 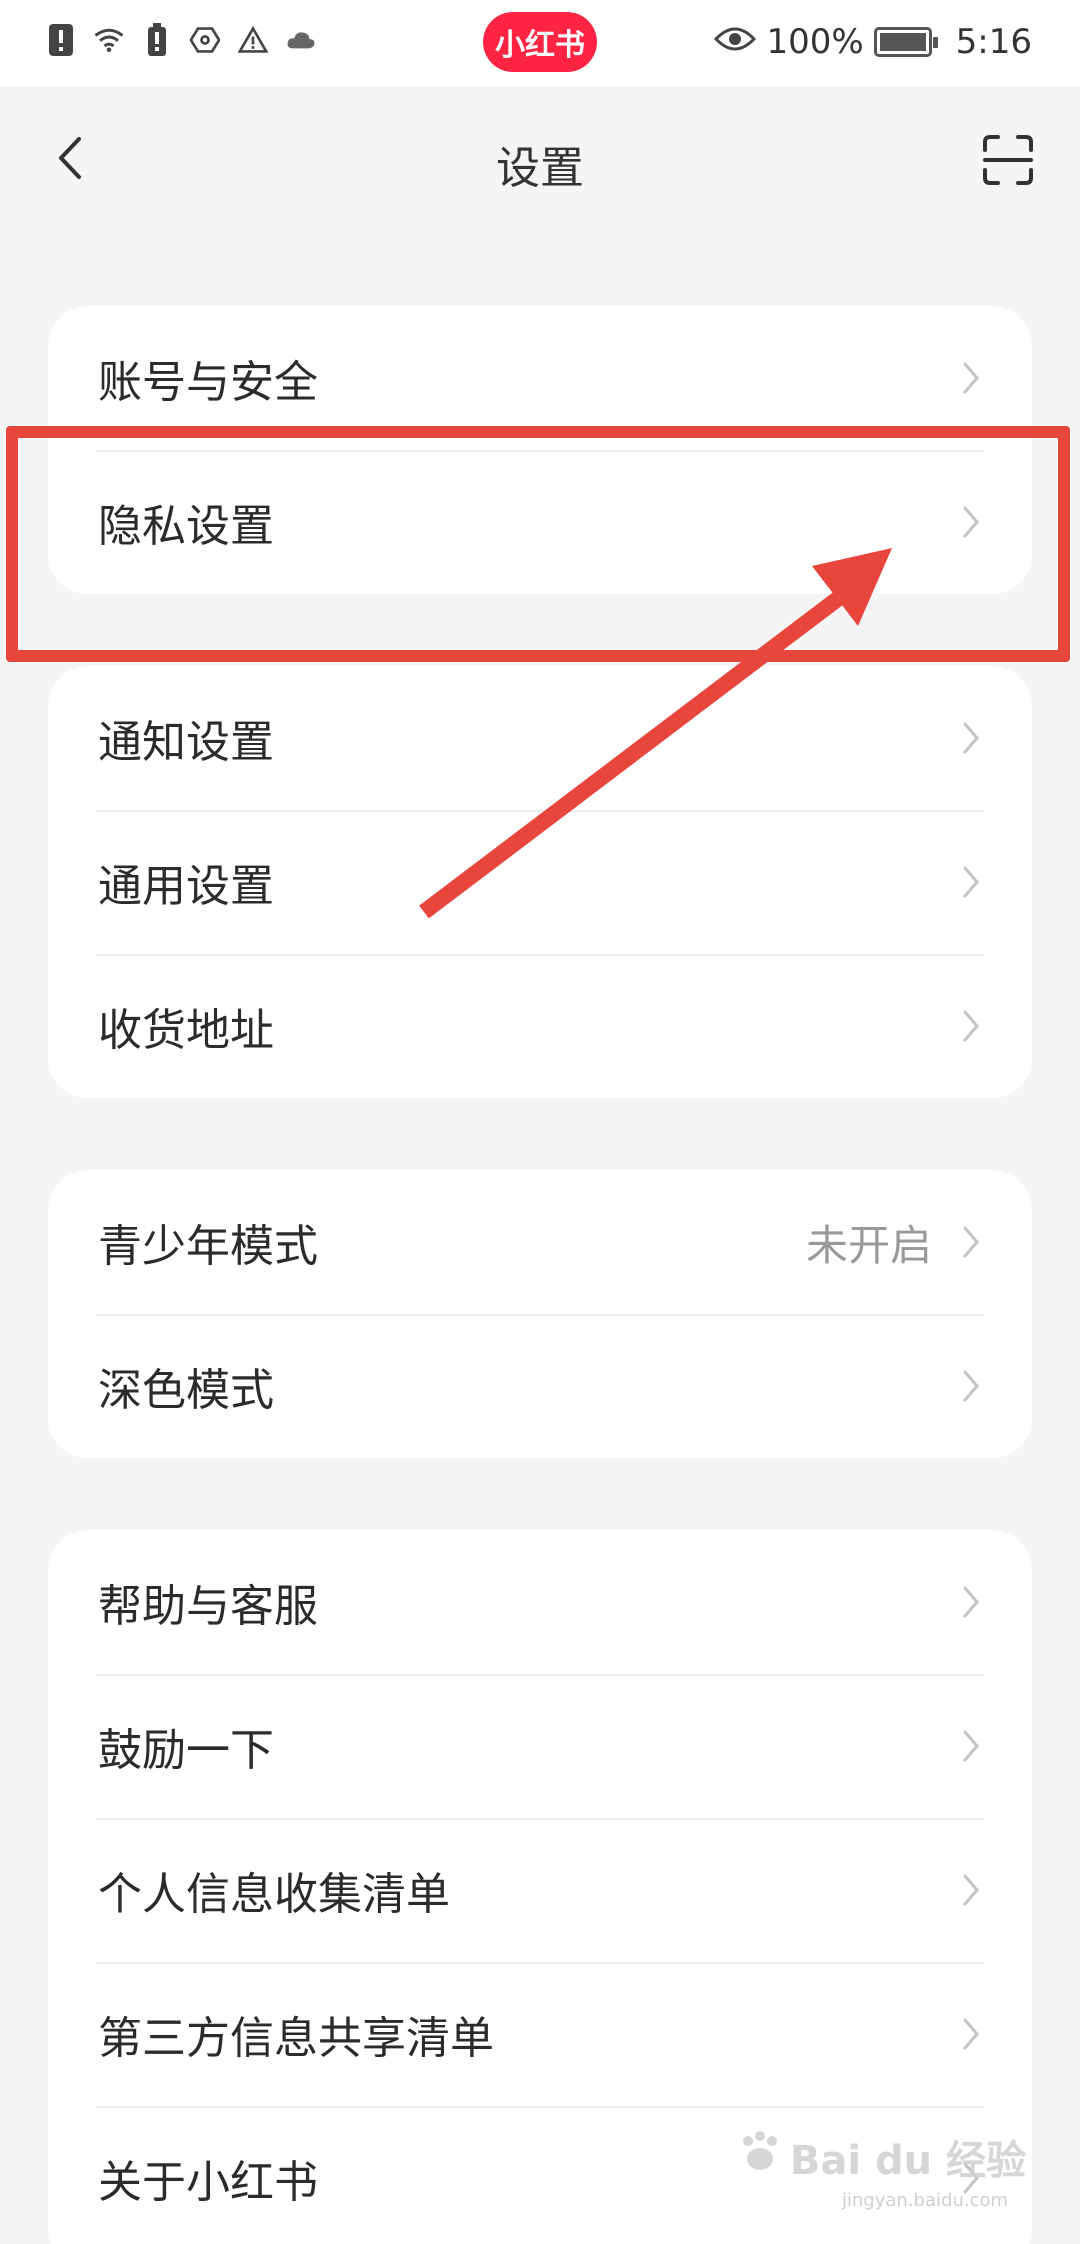 I want to click on highlight-box, so click(x=538, y=544).